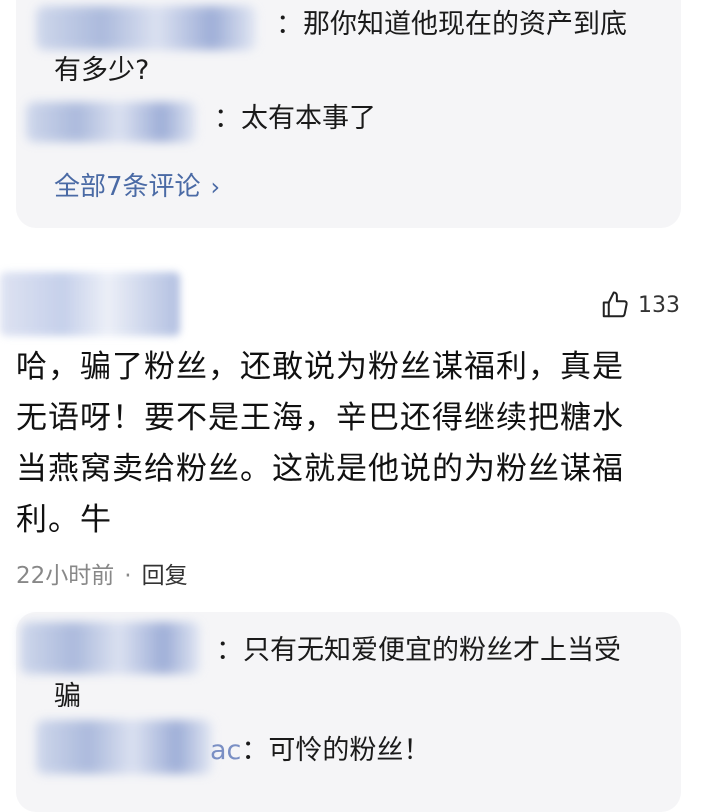  Describe the element at coordinates (352, 674) in the screenshot. I see `reply-item: ：只有无知爱便宜的粉丝才上当受 骗` at that location.